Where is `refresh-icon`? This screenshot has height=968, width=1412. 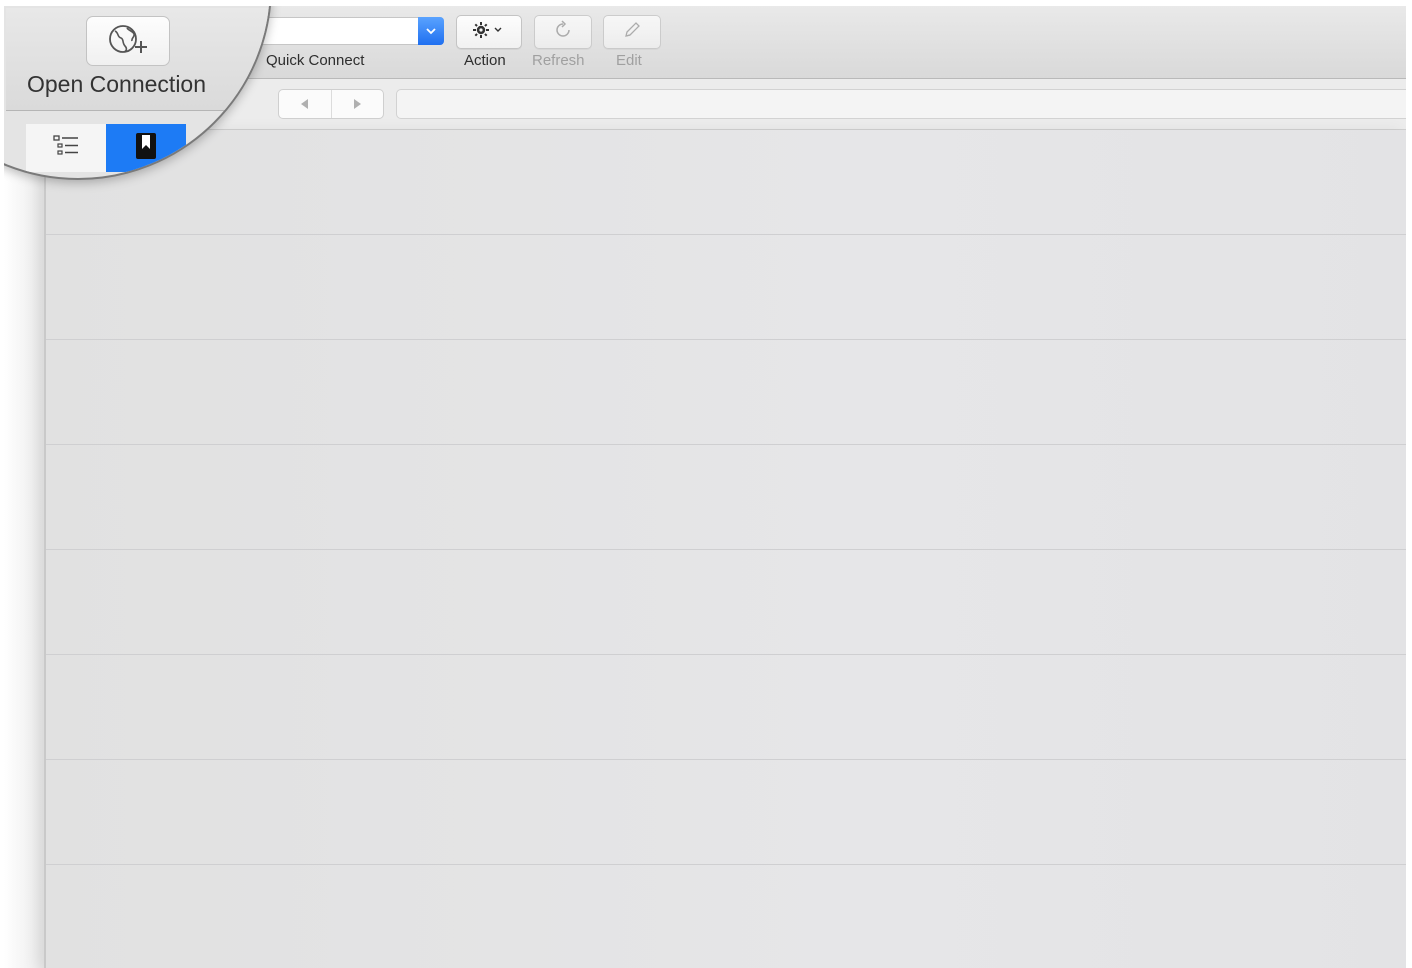
refresh-icon is located at coordinates (563, 32).